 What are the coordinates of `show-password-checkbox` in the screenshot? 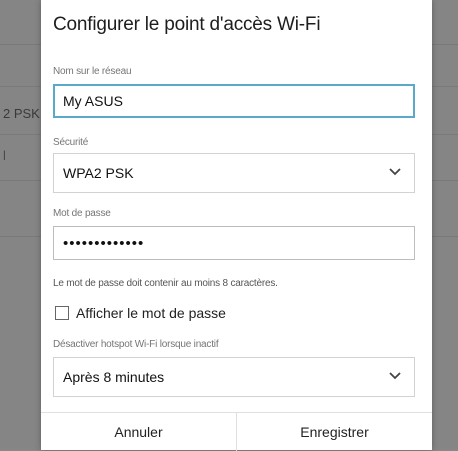 It's located at (62, 313).